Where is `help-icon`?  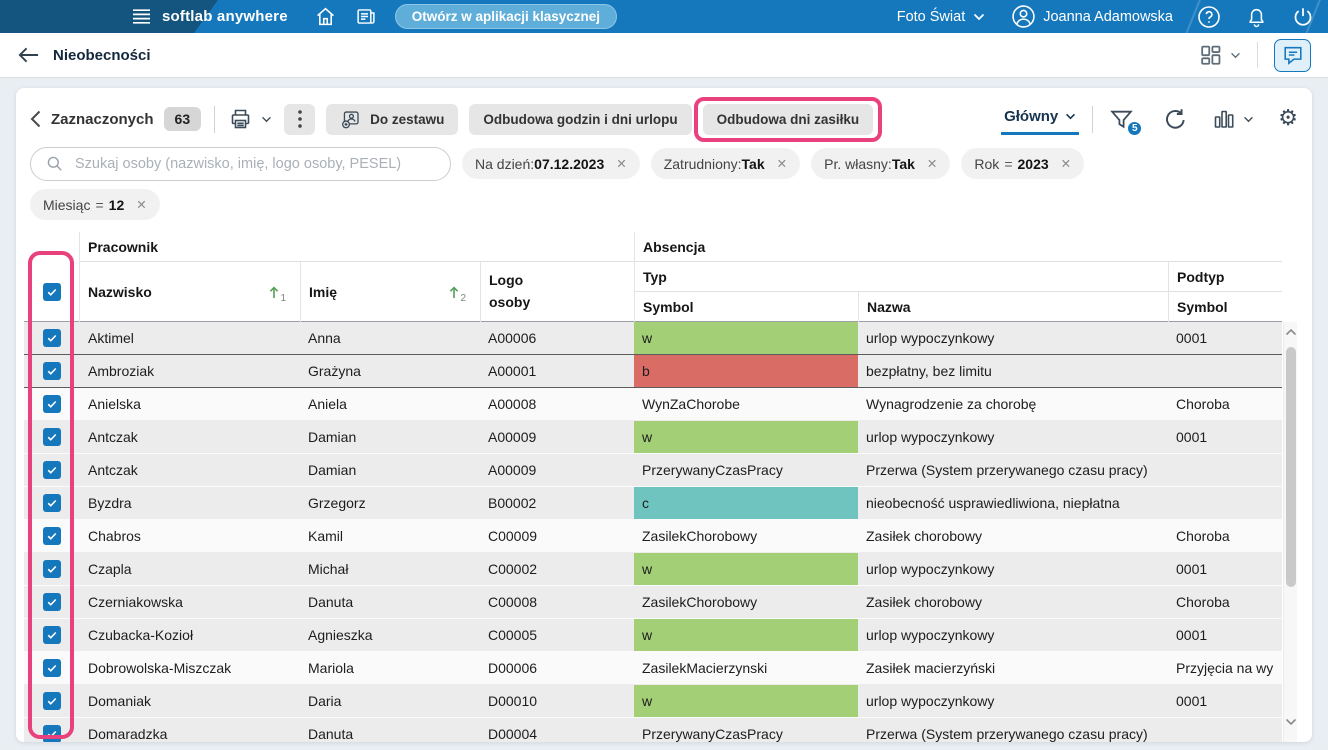 help-icon is located at coordinates (1209, 17).